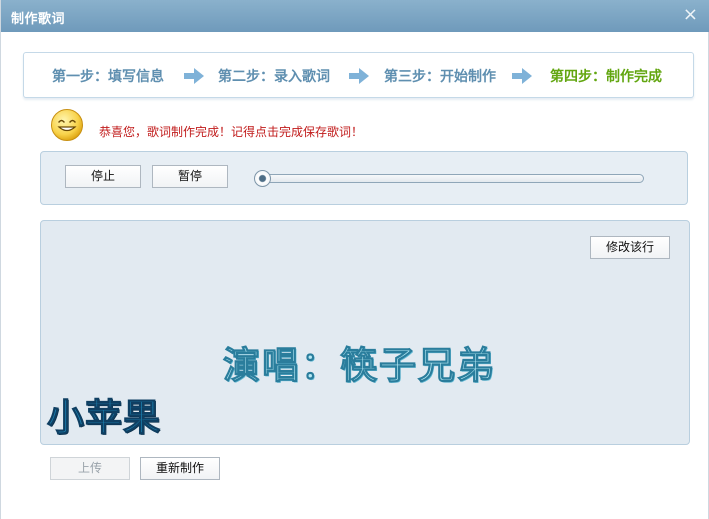 This screenshot has height=519, width=709. Describe the element at coordinates (103, 176) in the screenshot. I see `stop-button: 停止` at that location.